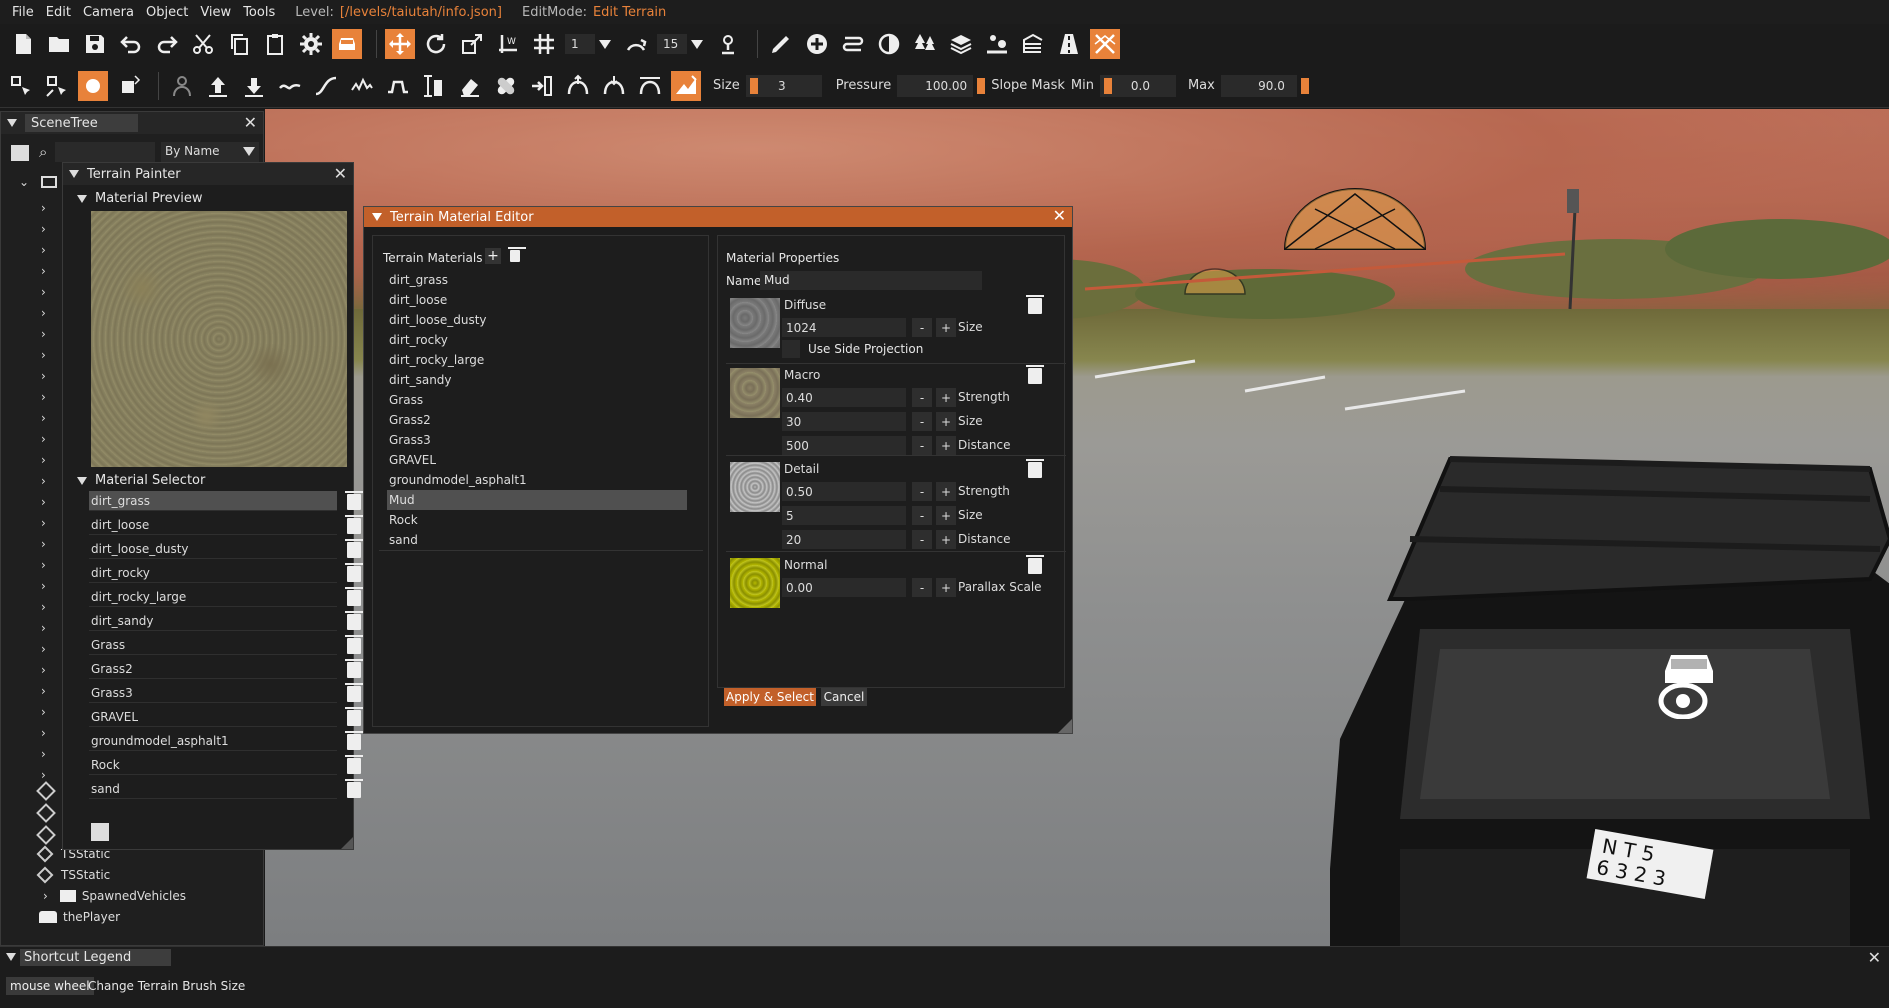 Image resolution: width=1889 pixels, height=1008 pixels. I want to click on search-input, so click(105, 152).